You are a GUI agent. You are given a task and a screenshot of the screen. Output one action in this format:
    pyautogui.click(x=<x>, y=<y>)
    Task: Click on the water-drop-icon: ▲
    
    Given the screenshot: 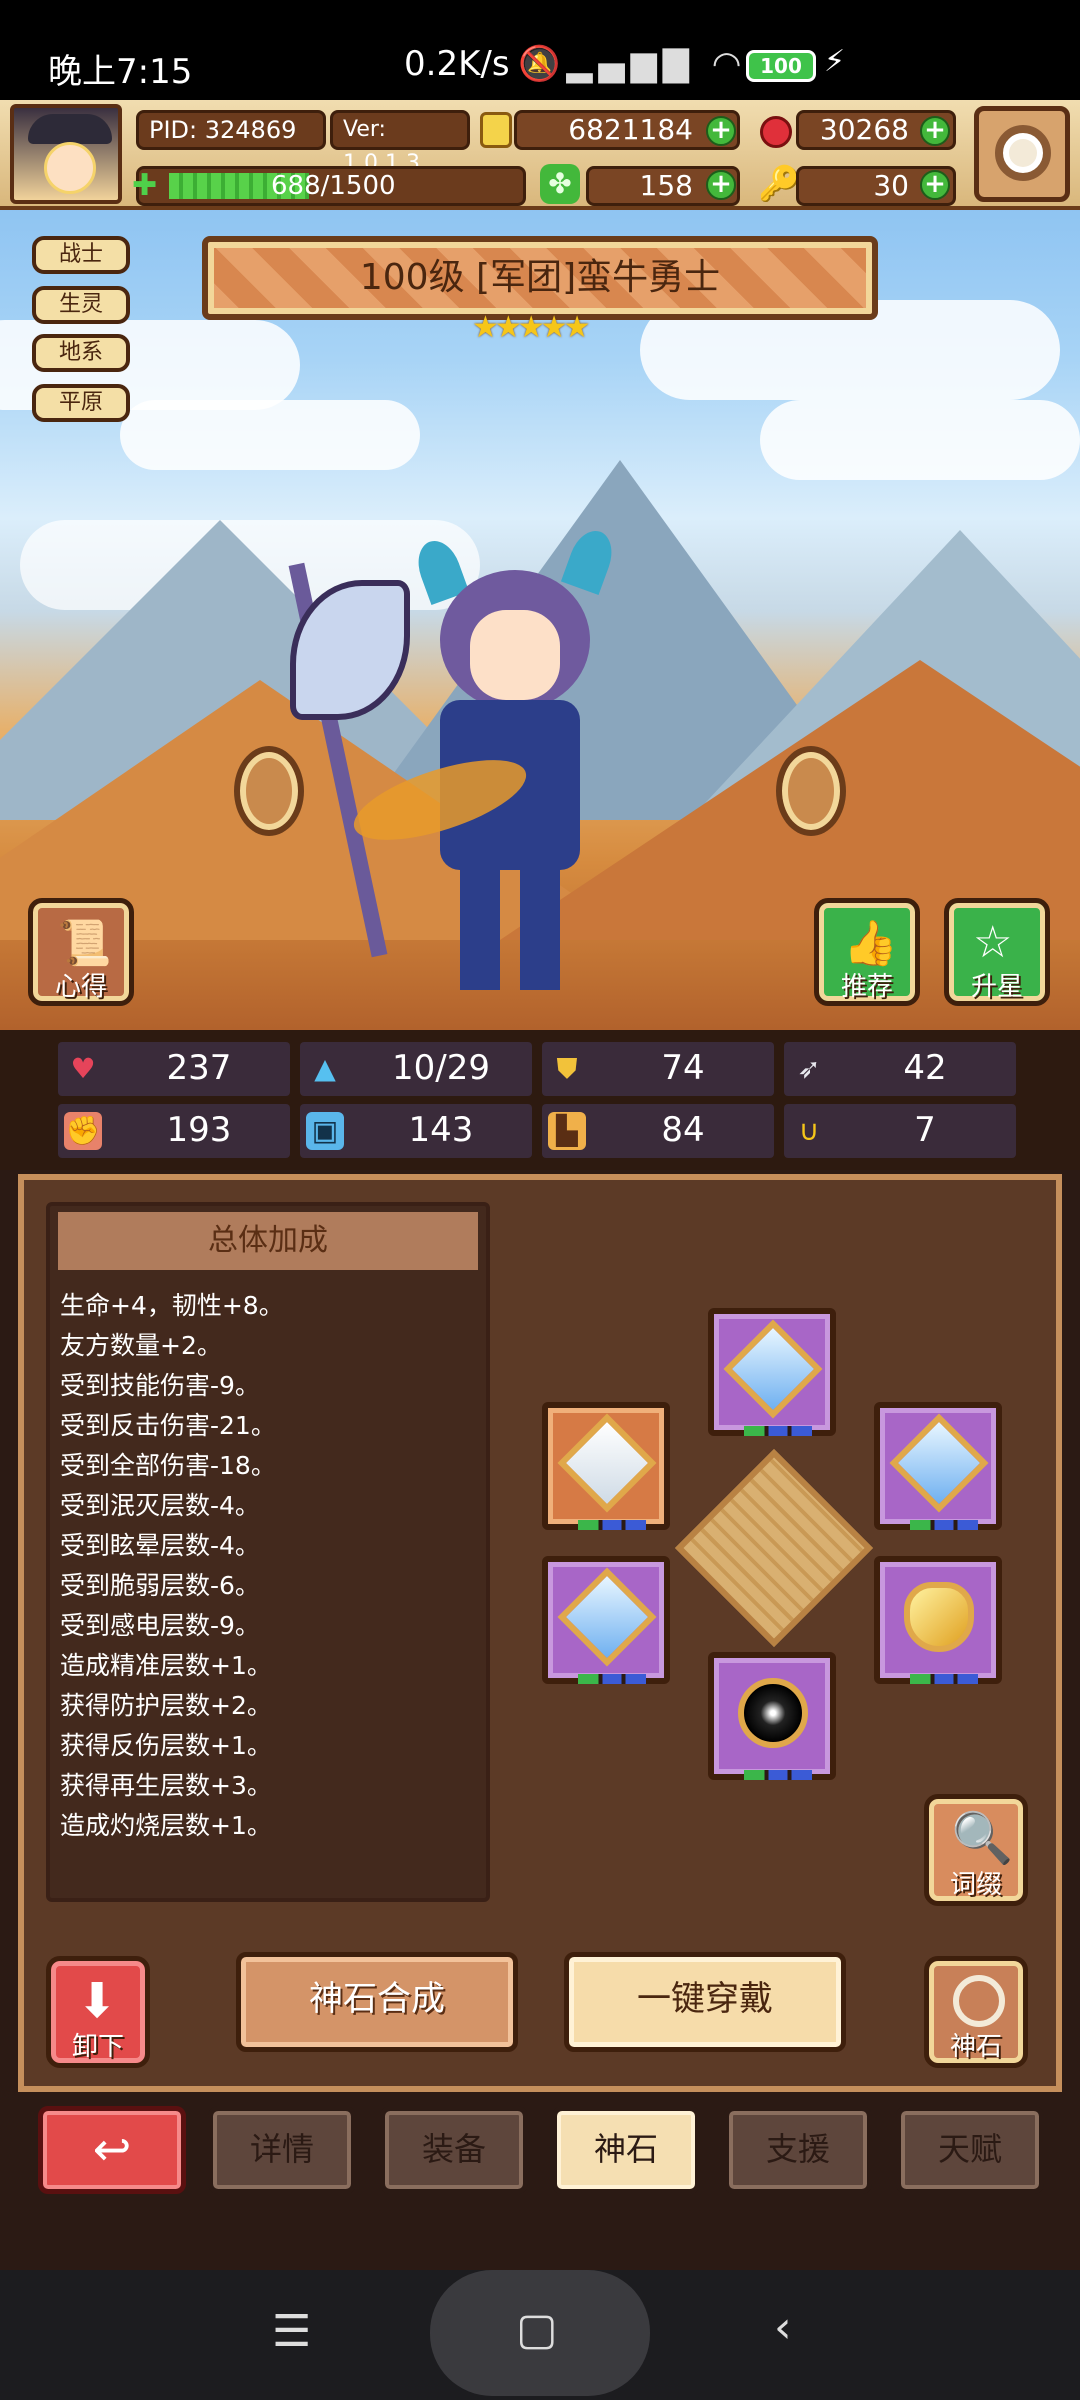 What is the action you would take?
    pyautogui.click(x=325, y=1068)
    